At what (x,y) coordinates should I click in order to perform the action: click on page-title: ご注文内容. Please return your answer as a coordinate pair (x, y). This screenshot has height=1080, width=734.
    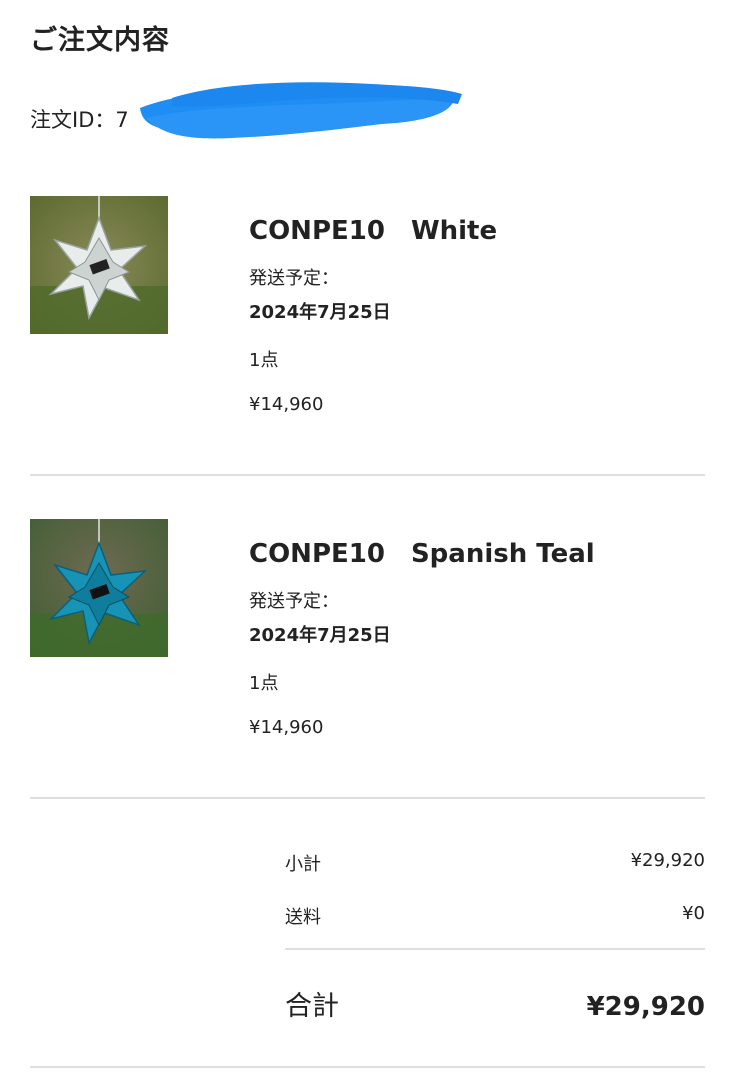
    Looking at the image, I should click on (100, 40).